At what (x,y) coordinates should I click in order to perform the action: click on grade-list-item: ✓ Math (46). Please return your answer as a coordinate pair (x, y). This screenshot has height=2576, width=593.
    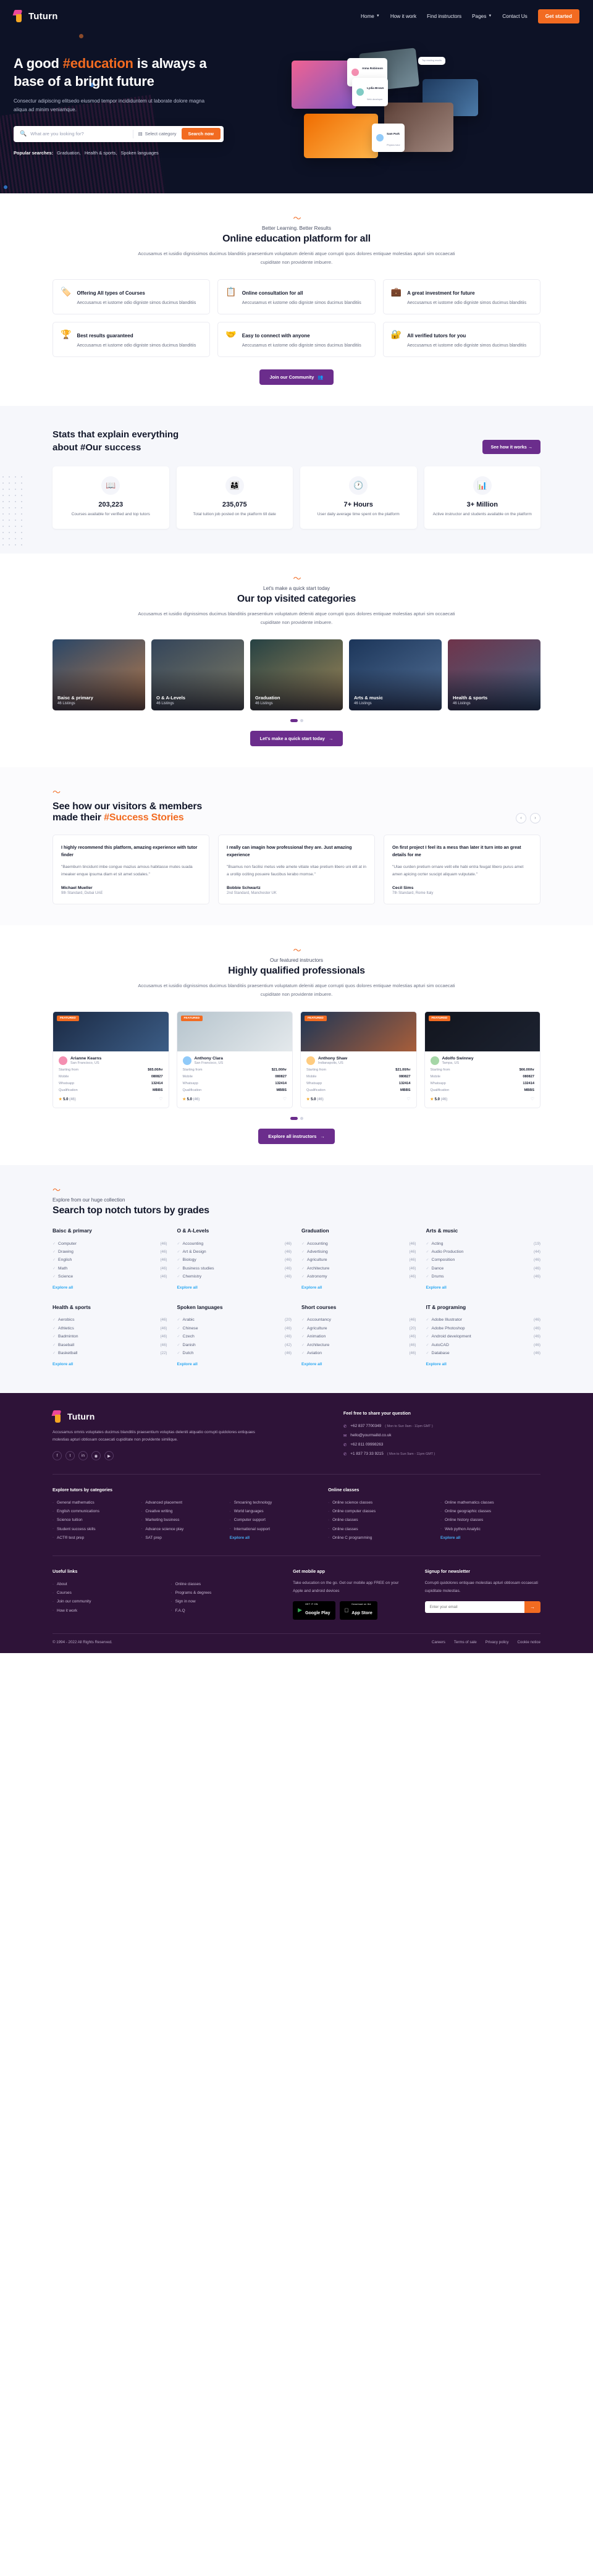
    Looking at the image, I should click on (110, 1269).